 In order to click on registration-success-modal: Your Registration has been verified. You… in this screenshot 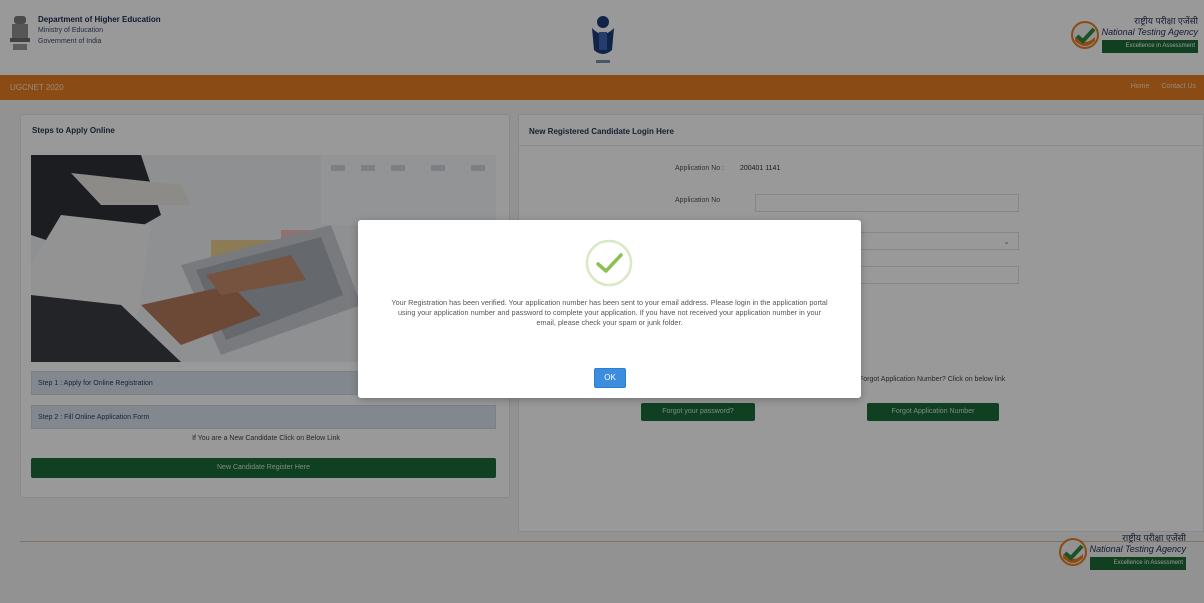, I will do `click(609, 309)`.